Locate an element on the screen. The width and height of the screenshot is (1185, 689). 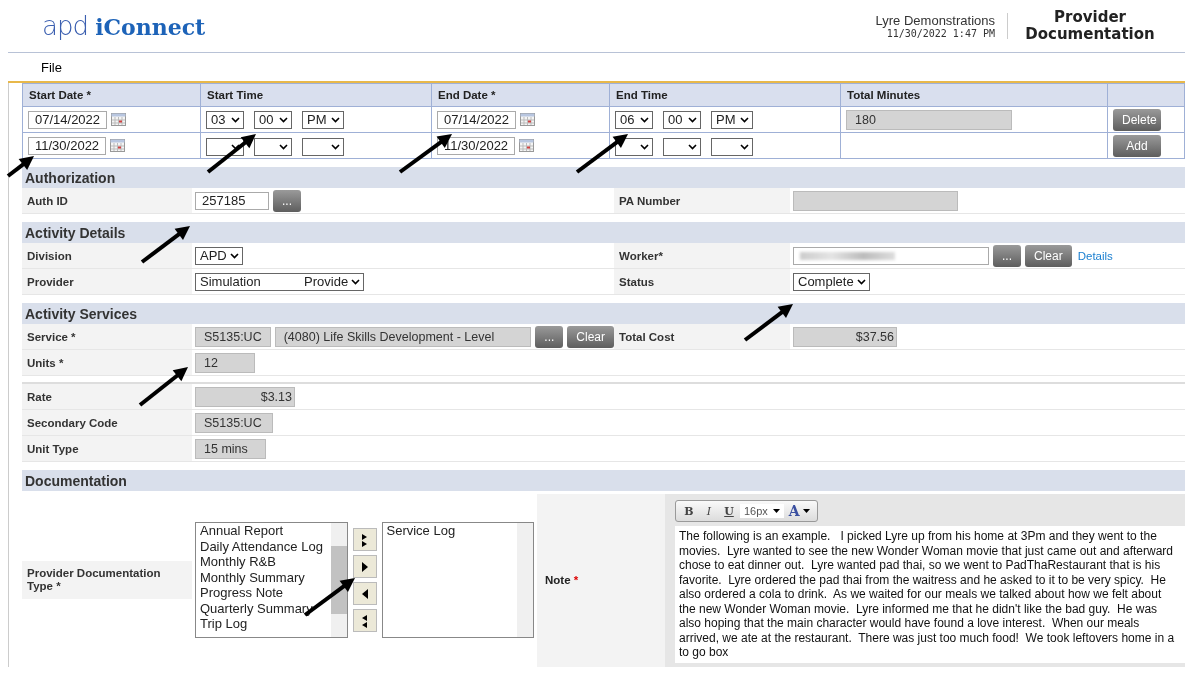
dropdown: 03 is located at coordinates (225, 119).